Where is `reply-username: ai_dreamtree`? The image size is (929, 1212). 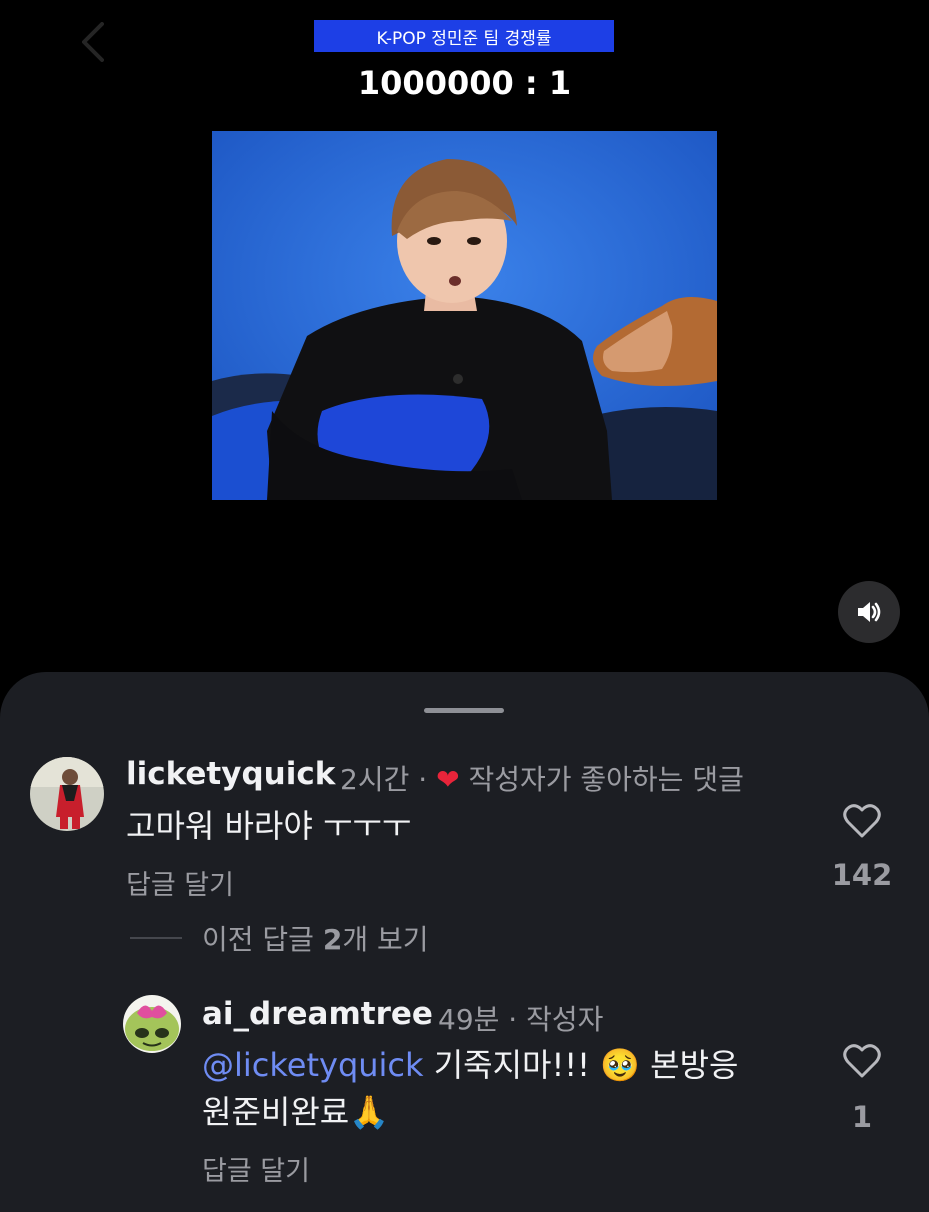
reply-username: ai_dreamtree is located at coordinates (317, 1014).